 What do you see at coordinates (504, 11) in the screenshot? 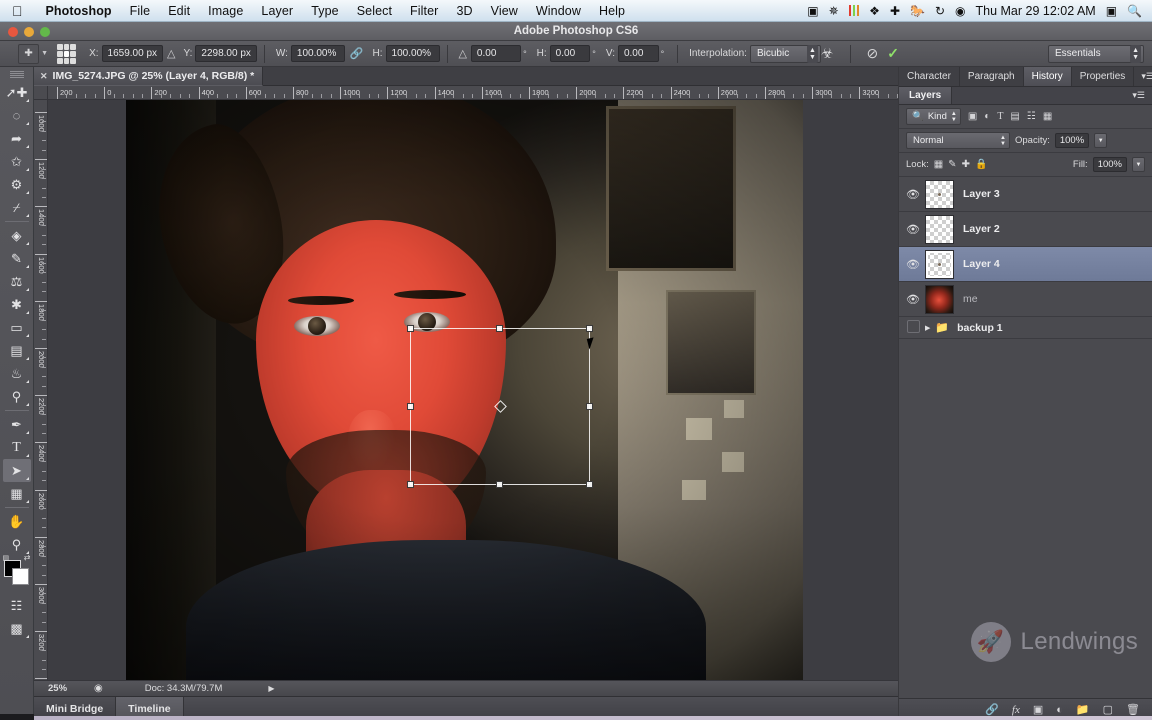
I see `menu-view: View` at bounding box center [504, 11].